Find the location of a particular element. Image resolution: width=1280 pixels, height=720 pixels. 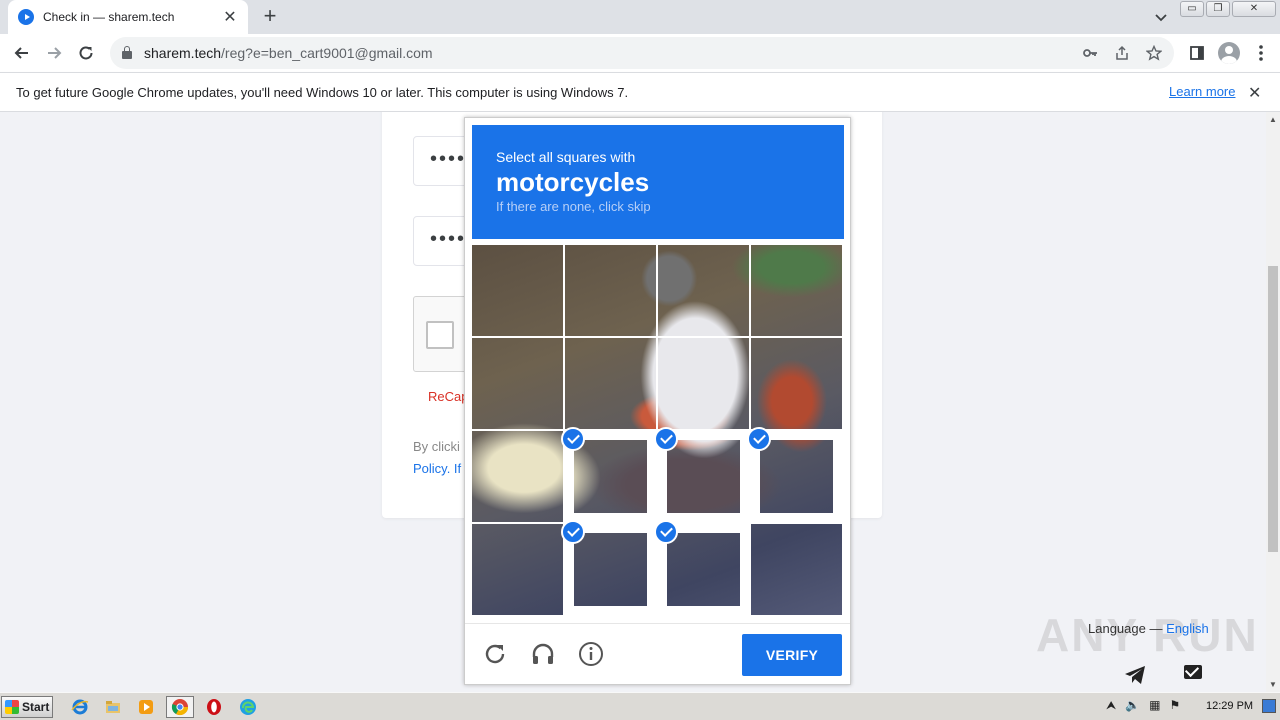

scroll-down-arrow-icon: ▼ is located at coordinates (1273, 684).